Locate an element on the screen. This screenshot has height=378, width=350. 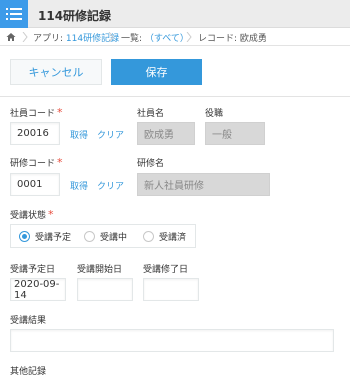
end-date-label: 受講修了日 is located at coordinates (166, 270).